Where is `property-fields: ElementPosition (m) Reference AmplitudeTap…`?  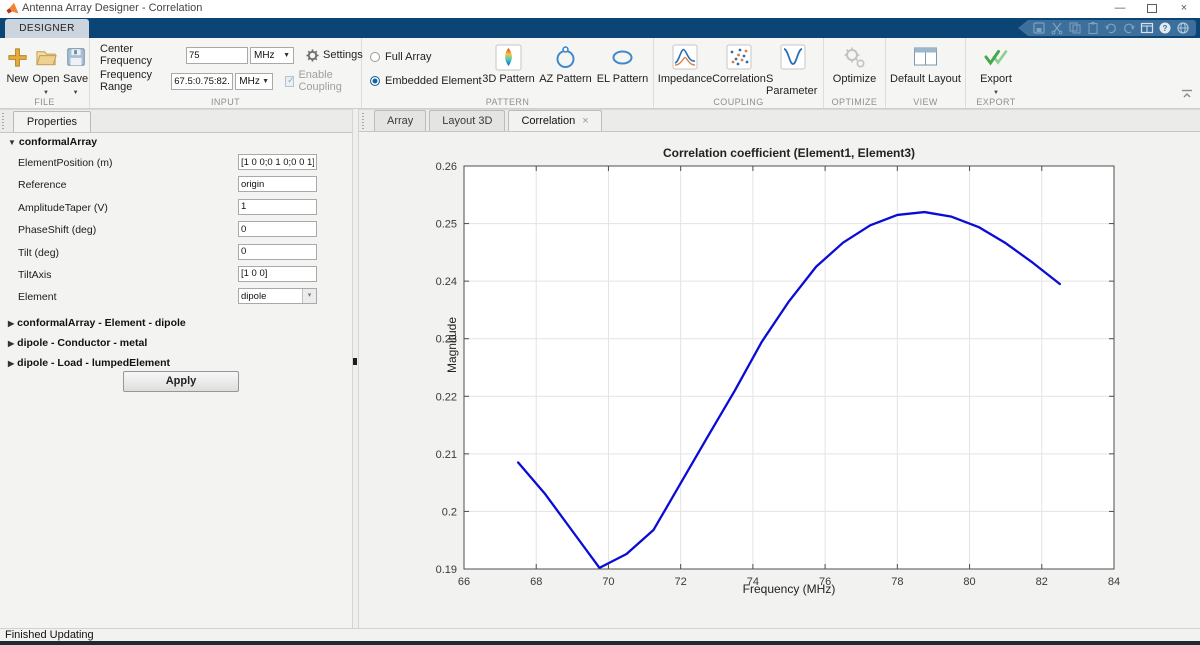 property-fields: ElementPosition (m) Reference AmplitudeTap… is located at coordinates (176, 231).